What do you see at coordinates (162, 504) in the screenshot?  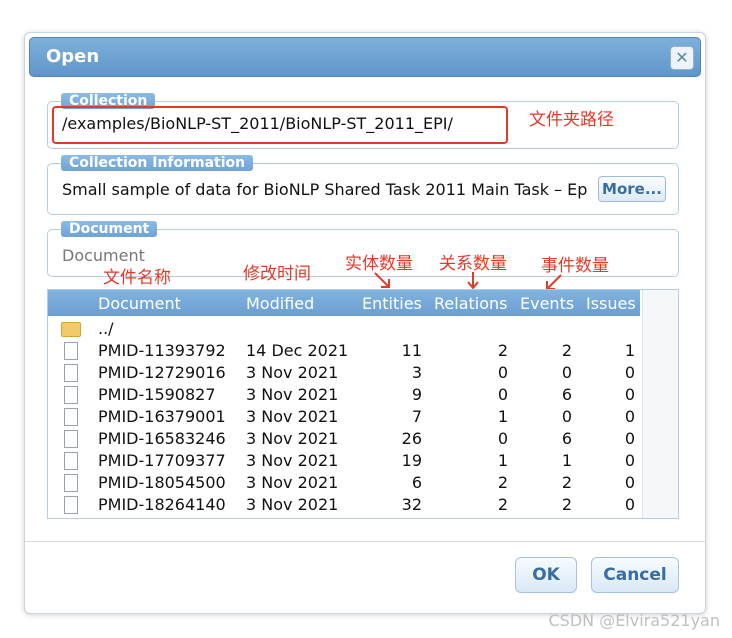 I see `cell-doc: PMID-18264140` at bounding box center [162, 504].